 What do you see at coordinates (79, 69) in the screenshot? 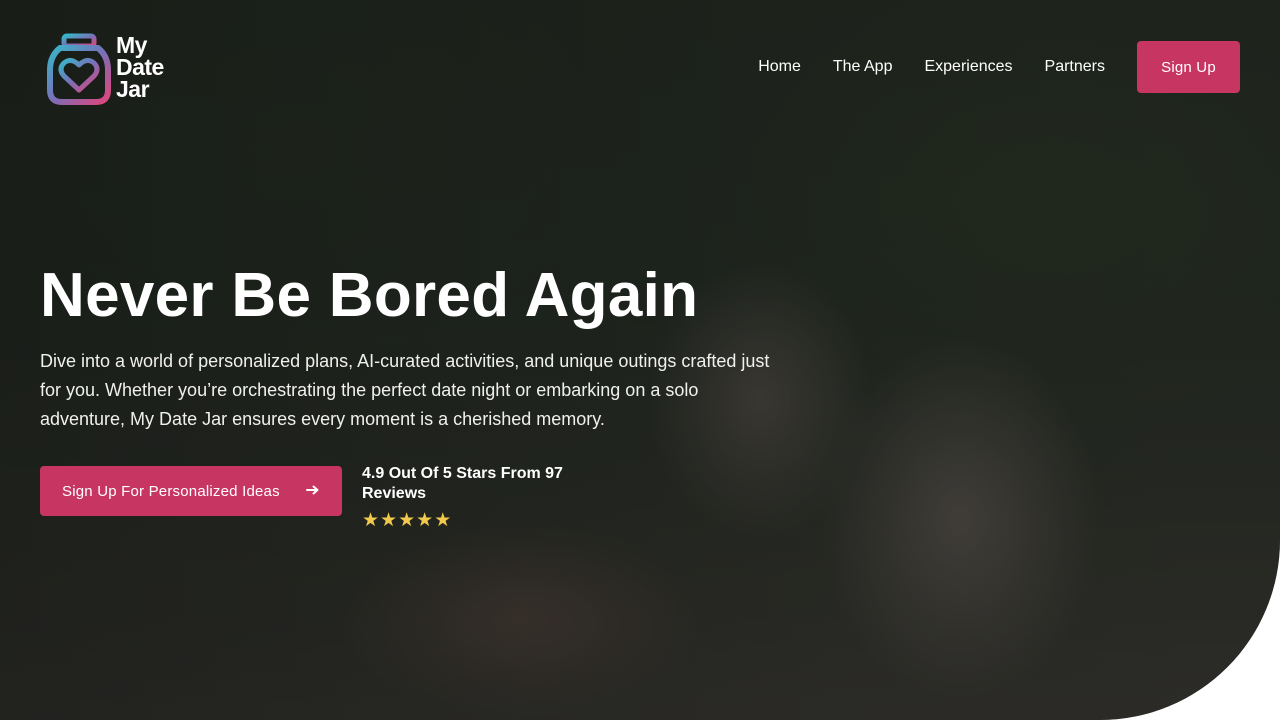
I see `heart-jar-icon` at bounding box center [79, 69].